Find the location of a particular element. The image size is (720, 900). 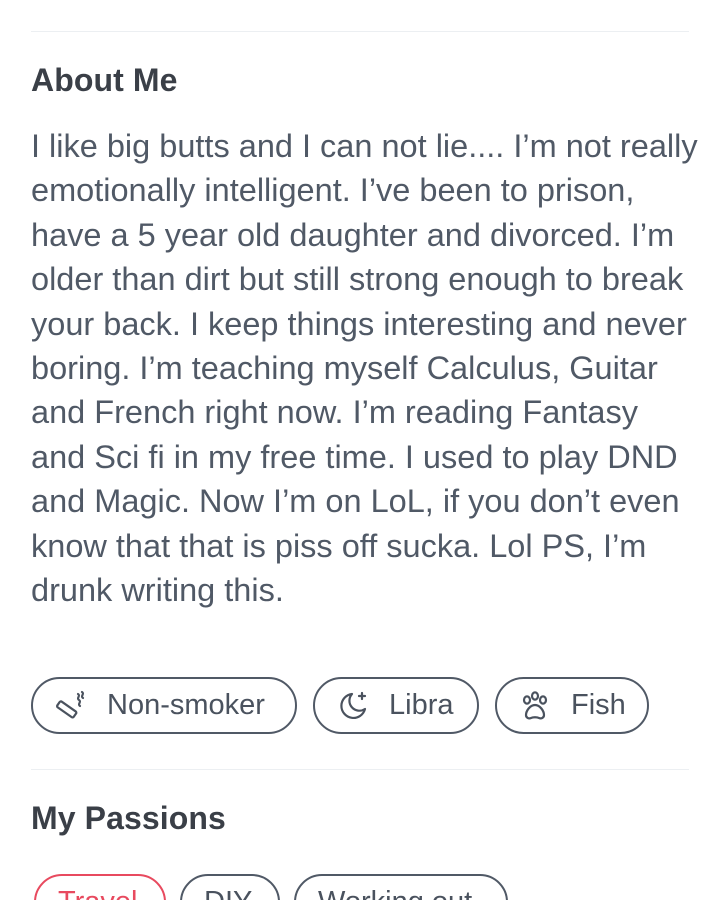

badge-label: Fish is located at coordinates (598, 705).